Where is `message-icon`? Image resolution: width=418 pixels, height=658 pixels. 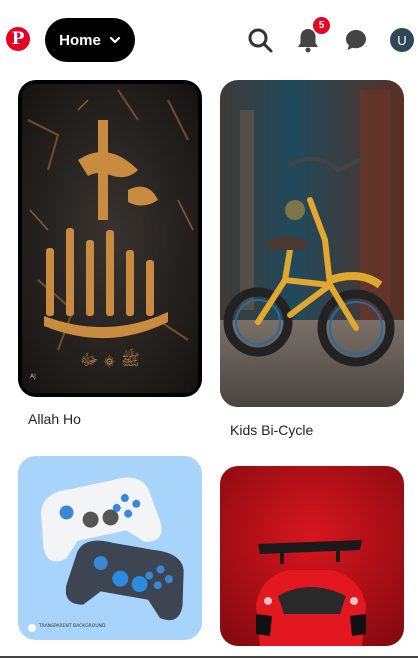 message-icon is located at coordinates (356, 40).